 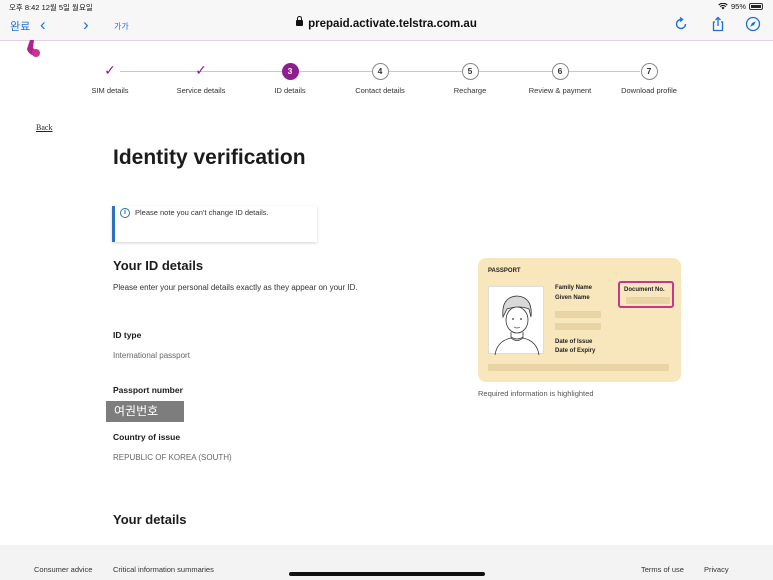 I want to click on step-sim-details: ✓ SIM details, so click(x=110, y=79).